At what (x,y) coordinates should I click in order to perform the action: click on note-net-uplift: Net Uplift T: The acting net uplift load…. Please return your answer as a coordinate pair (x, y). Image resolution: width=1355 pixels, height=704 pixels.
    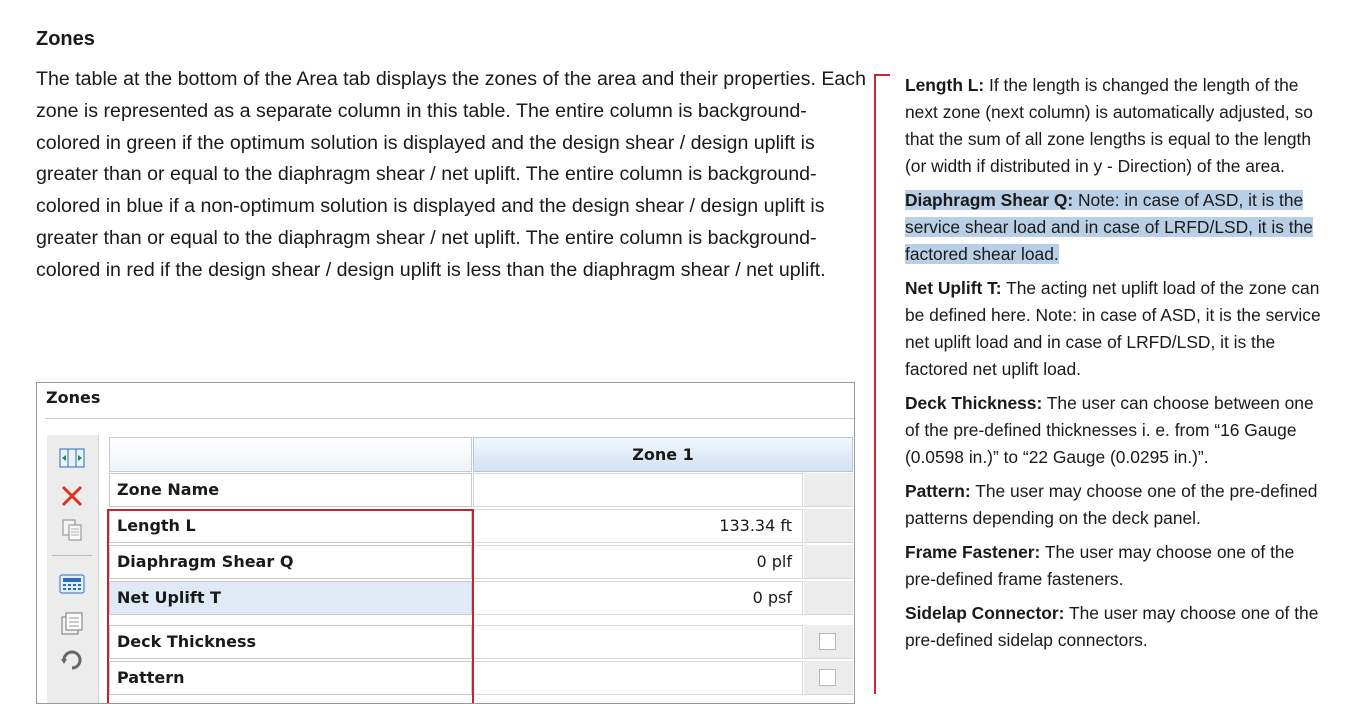
    Looking at the image, I should click on (1115, 329).